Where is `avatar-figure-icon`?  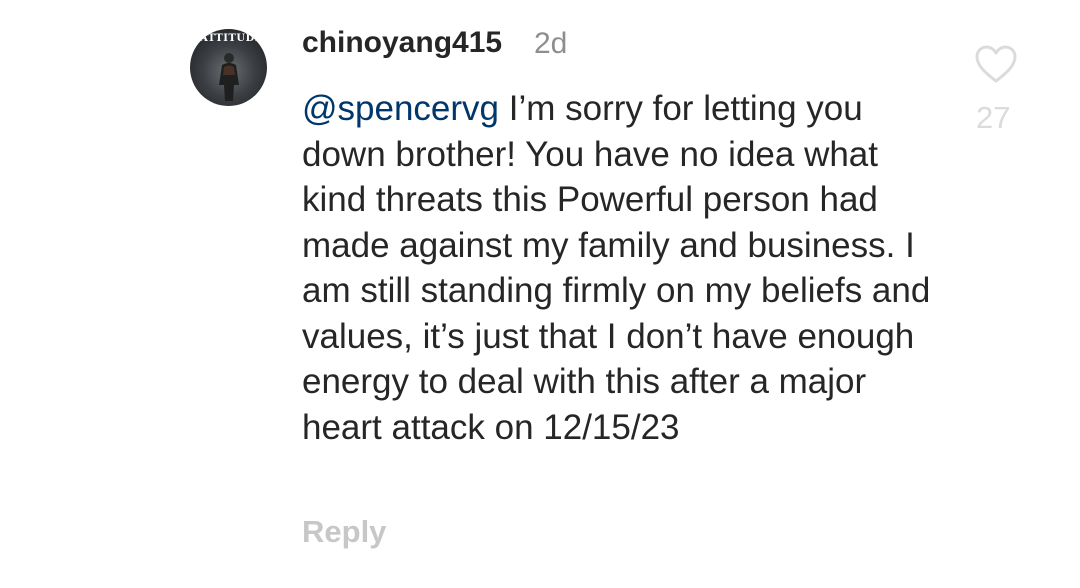 avatar-figure-icon is located at coordinates (229, 77).